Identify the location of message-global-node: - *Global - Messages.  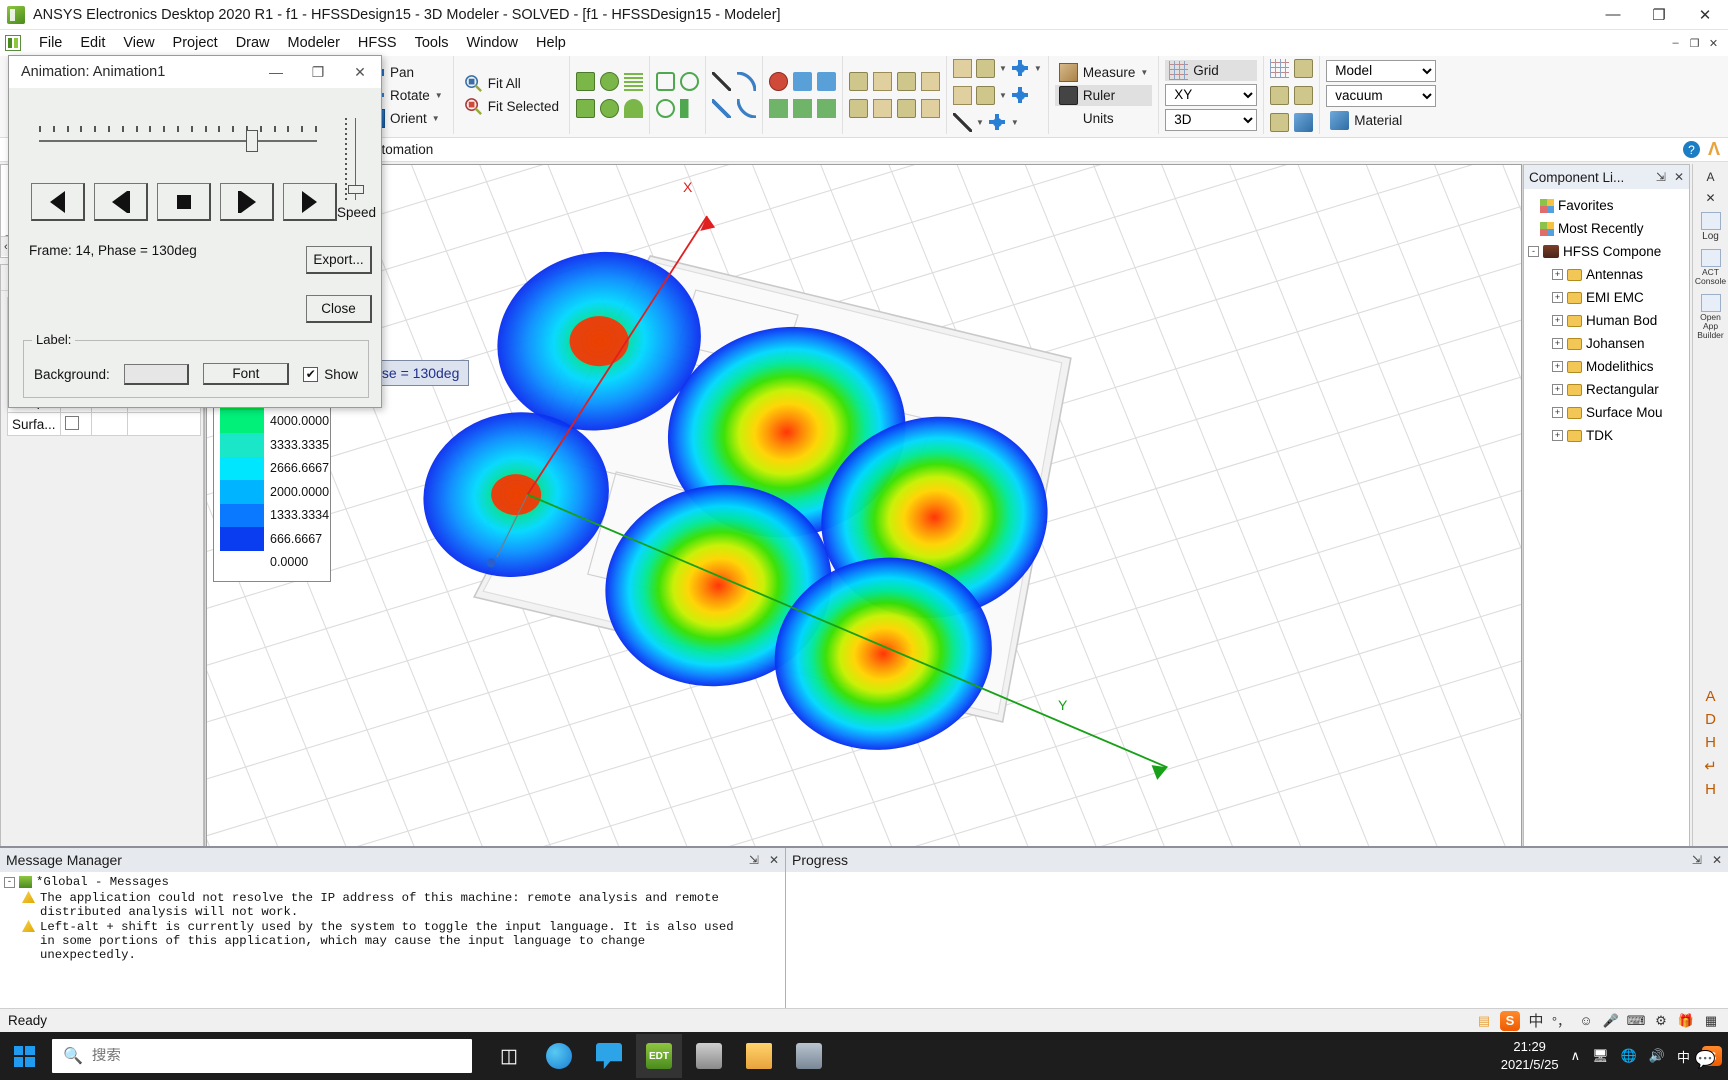
(392, 882).